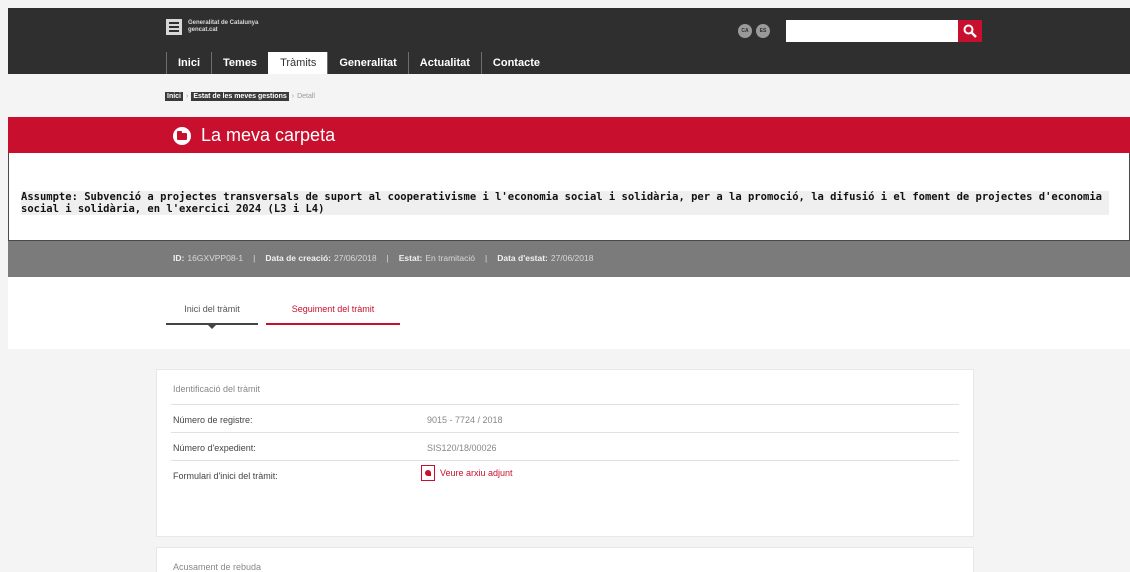  I want to click on search-input, so click(872, 31).